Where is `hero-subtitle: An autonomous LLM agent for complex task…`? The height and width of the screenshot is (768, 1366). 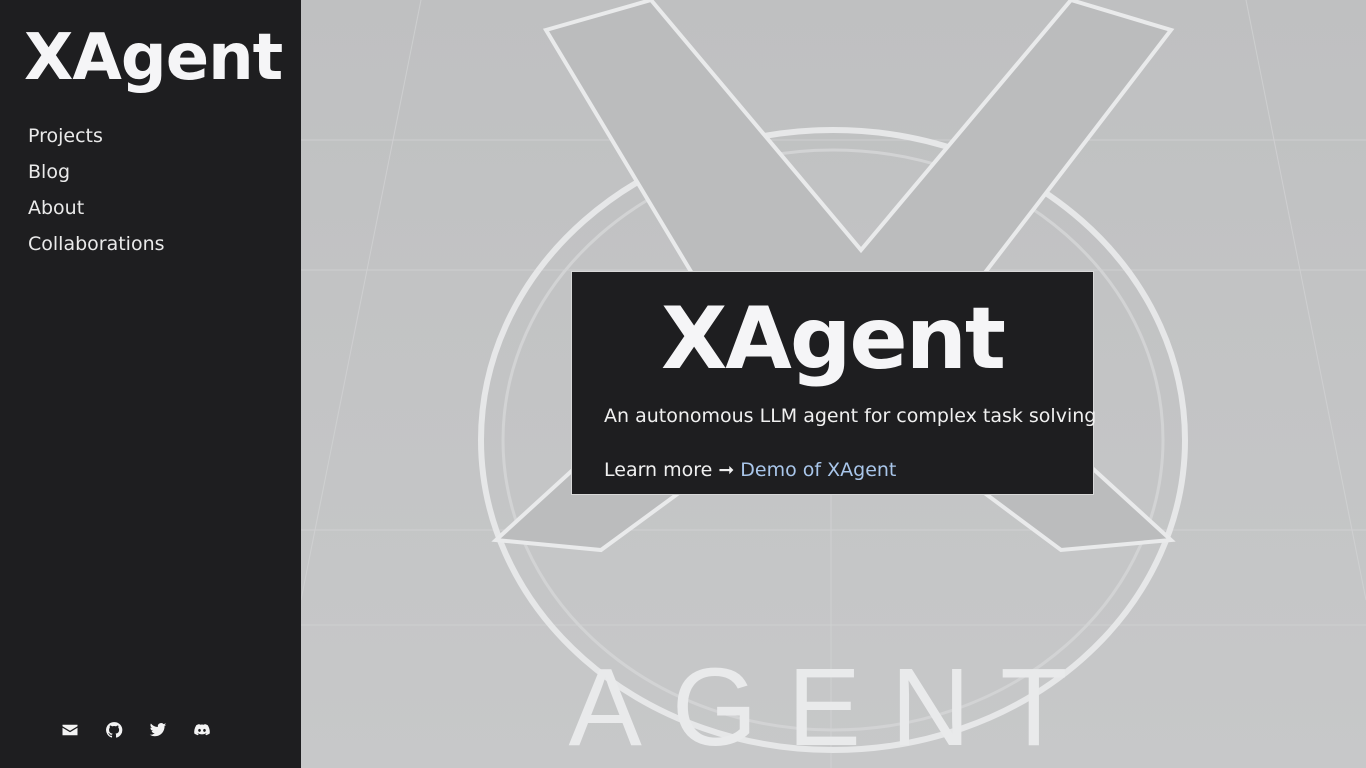 hero-subtitle: An autonomous LLM agent for complex task… is located at coordinates (850, 416).